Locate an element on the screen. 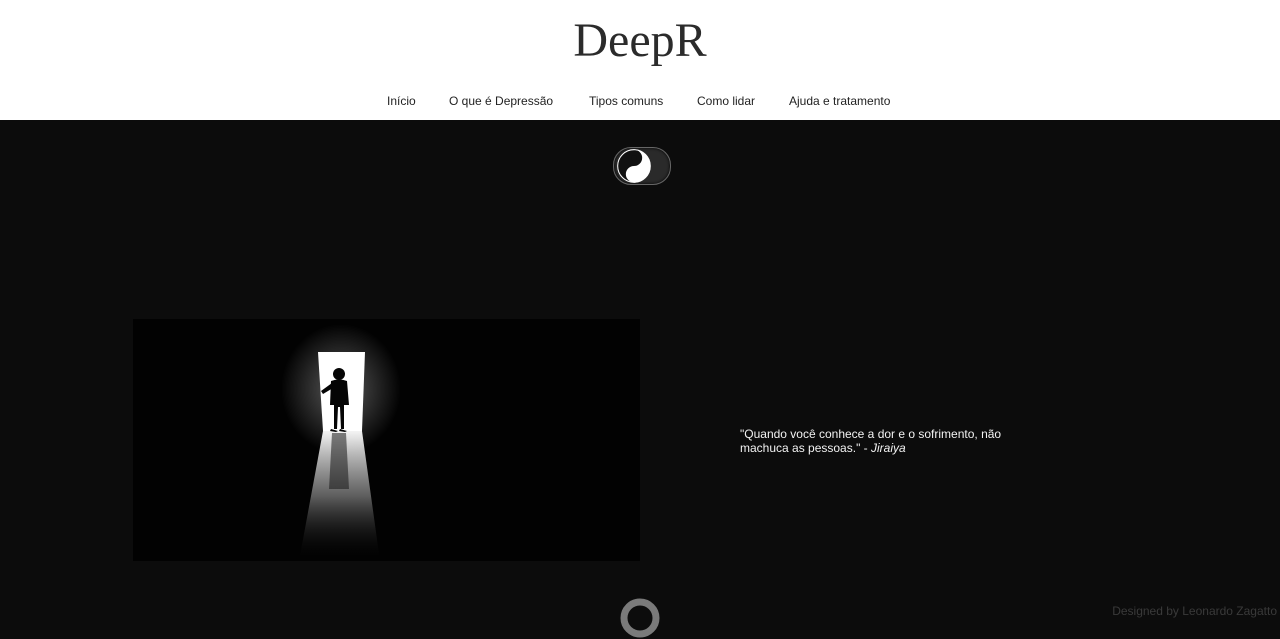  site-logo: DeepR is located at coordinates (640, 41).